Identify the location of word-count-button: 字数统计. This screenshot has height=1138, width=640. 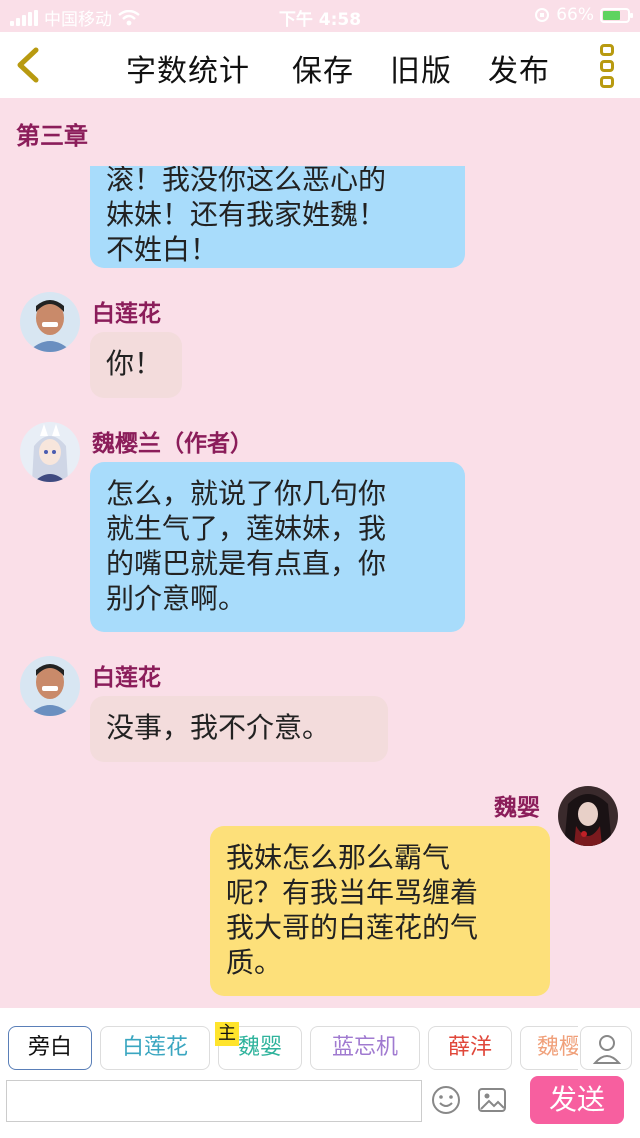
(188, 68).